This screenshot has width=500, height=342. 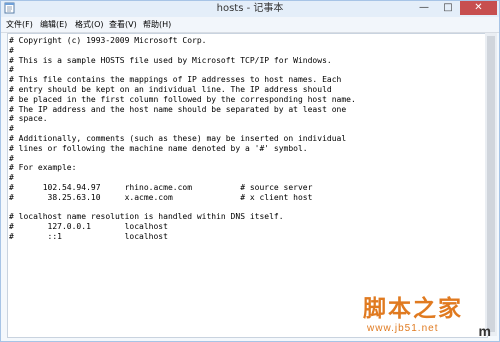 I want to click on menu-edit: 编辑(E), so click(x=53, y=24).